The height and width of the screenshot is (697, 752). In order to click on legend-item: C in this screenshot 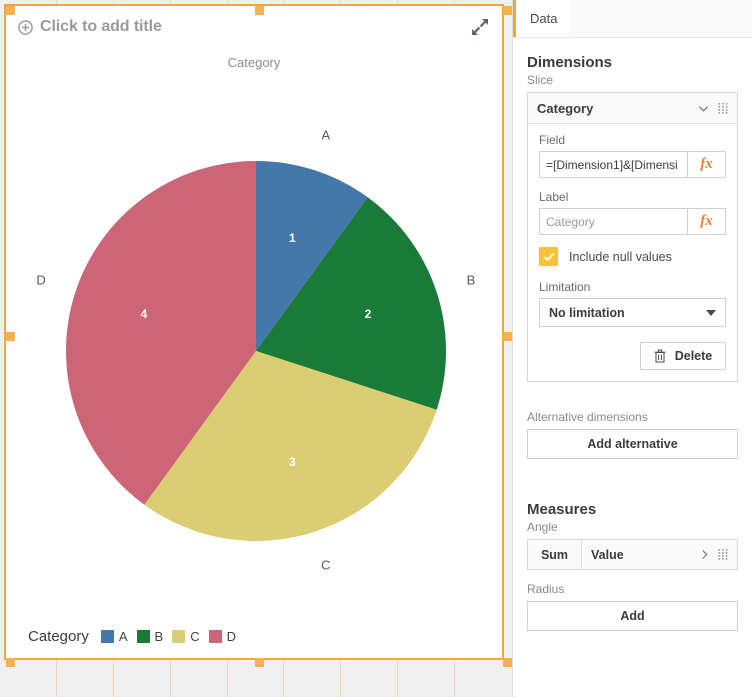, I will do `click(186, 636)`.